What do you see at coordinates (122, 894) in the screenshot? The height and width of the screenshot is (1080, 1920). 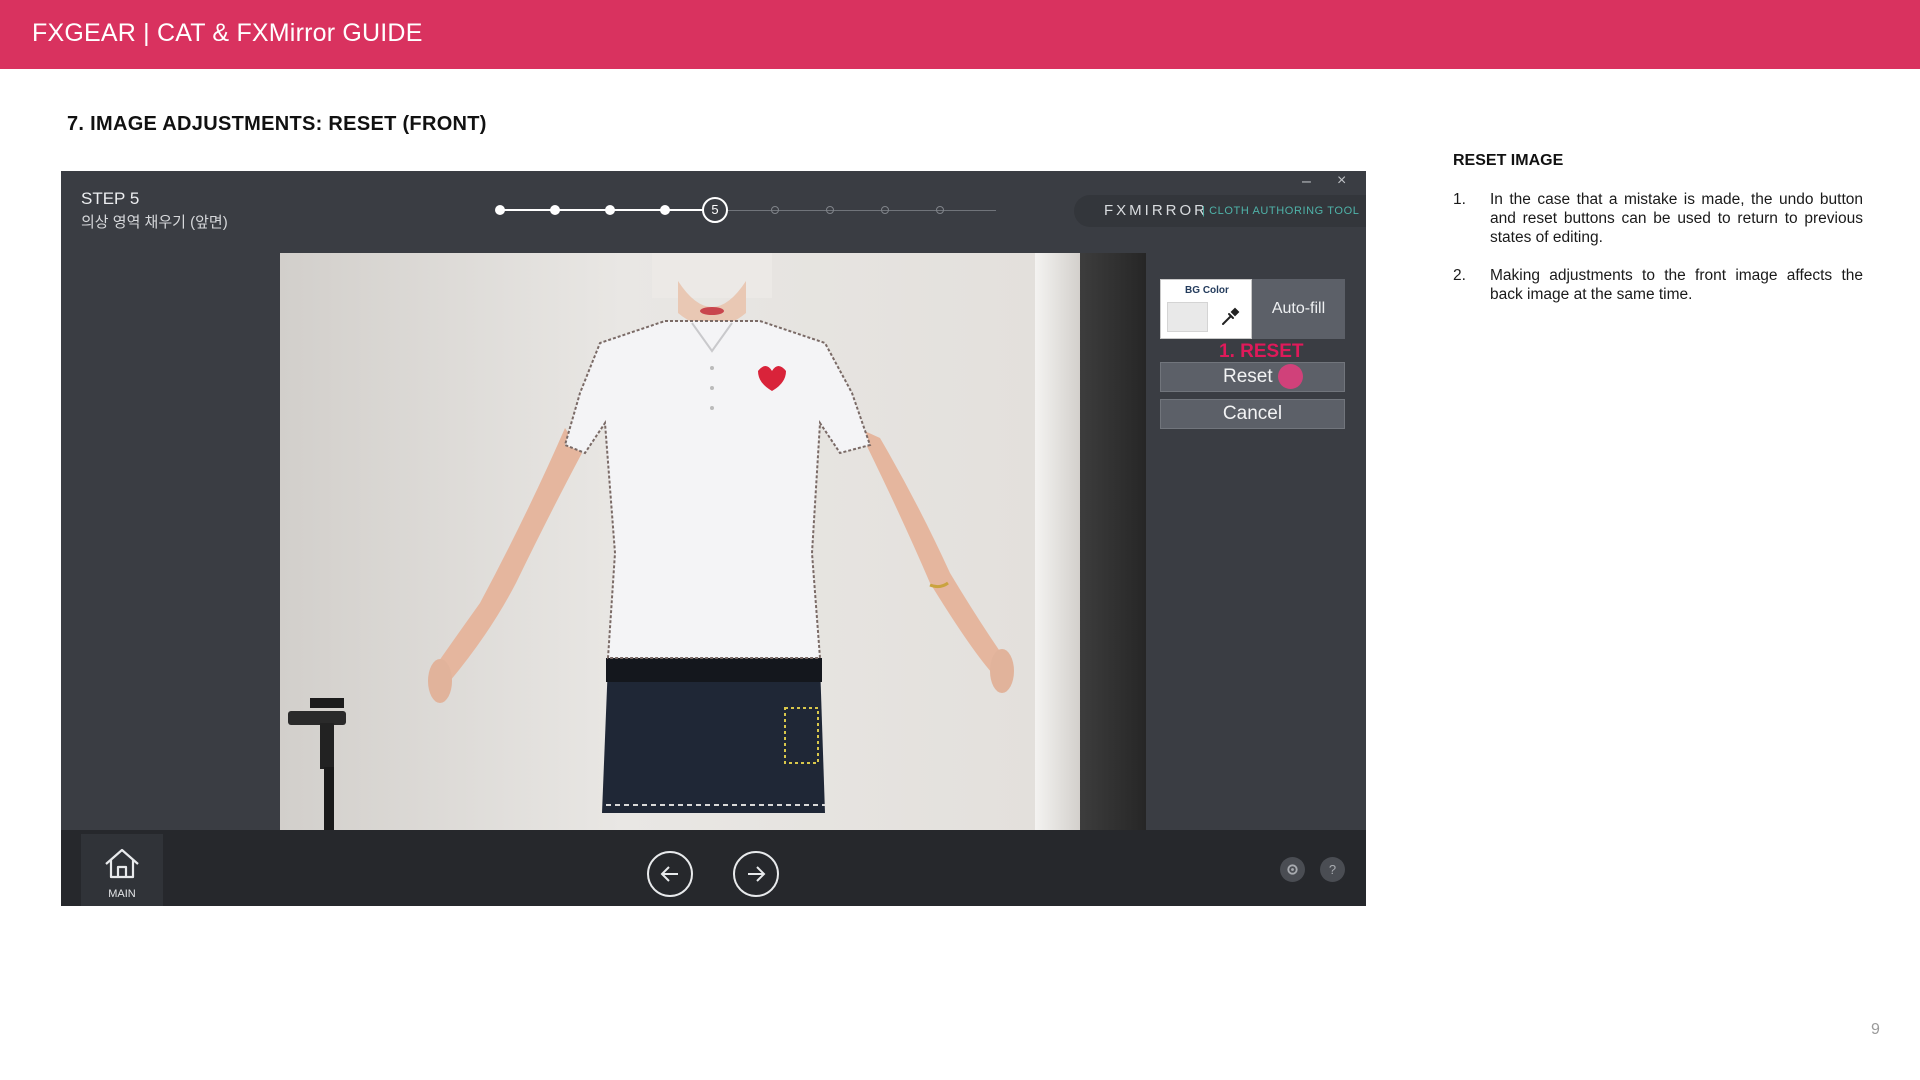 I see `main-label: MAIN` at bounding box center [122, 894].